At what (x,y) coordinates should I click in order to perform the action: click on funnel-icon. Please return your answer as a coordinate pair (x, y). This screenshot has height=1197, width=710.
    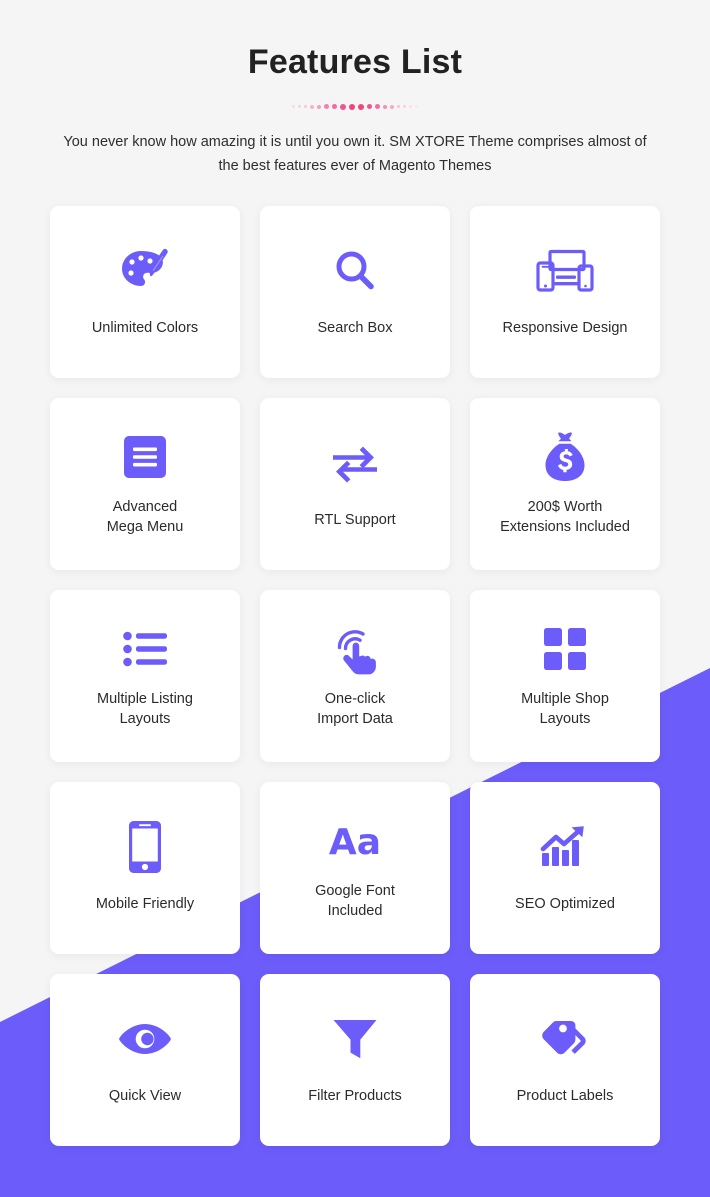
    Looking at the image, I should click on (355, 1039).